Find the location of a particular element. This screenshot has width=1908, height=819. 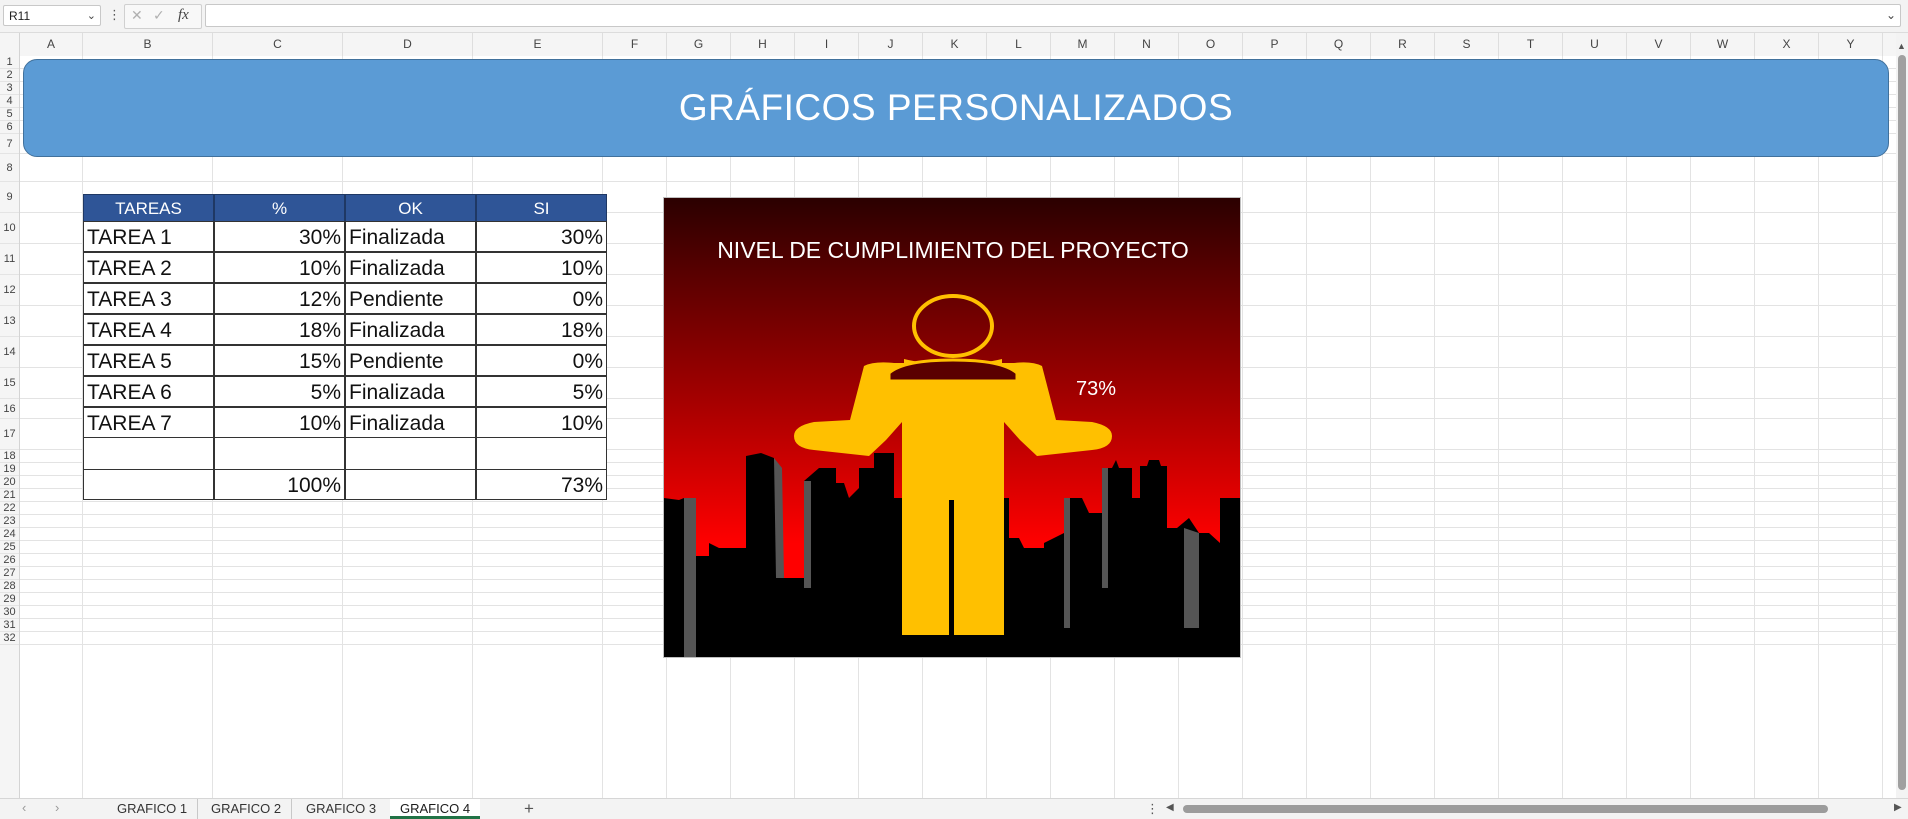

row-header: 2 is located at coordinates (9, 75).